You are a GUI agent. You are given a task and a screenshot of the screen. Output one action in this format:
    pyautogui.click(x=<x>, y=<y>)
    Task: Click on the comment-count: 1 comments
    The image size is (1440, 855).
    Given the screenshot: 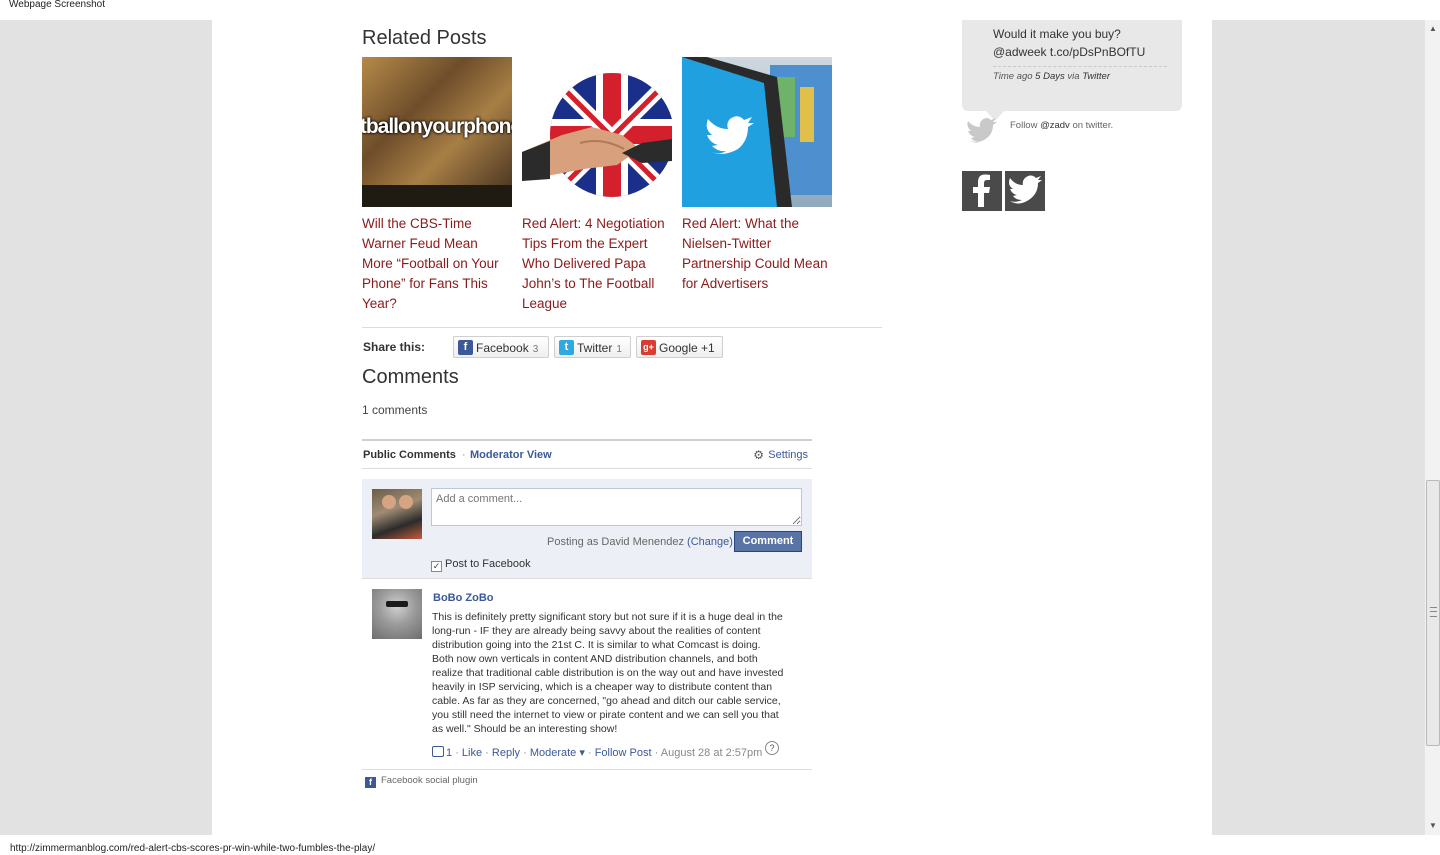 What is the action you would take?
    pyautogui.click(x=395, y=410)
    